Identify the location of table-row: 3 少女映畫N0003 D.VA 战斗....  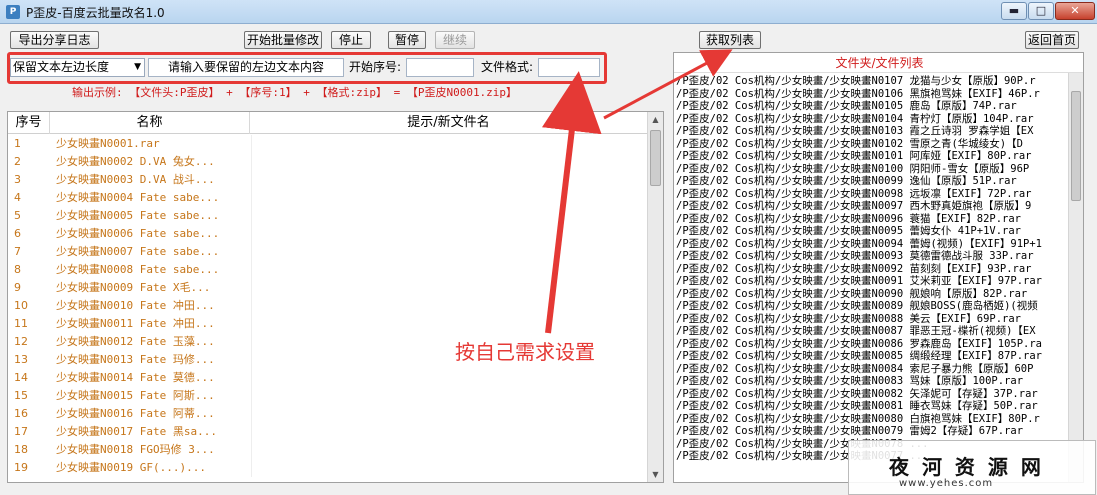
(328, 180).